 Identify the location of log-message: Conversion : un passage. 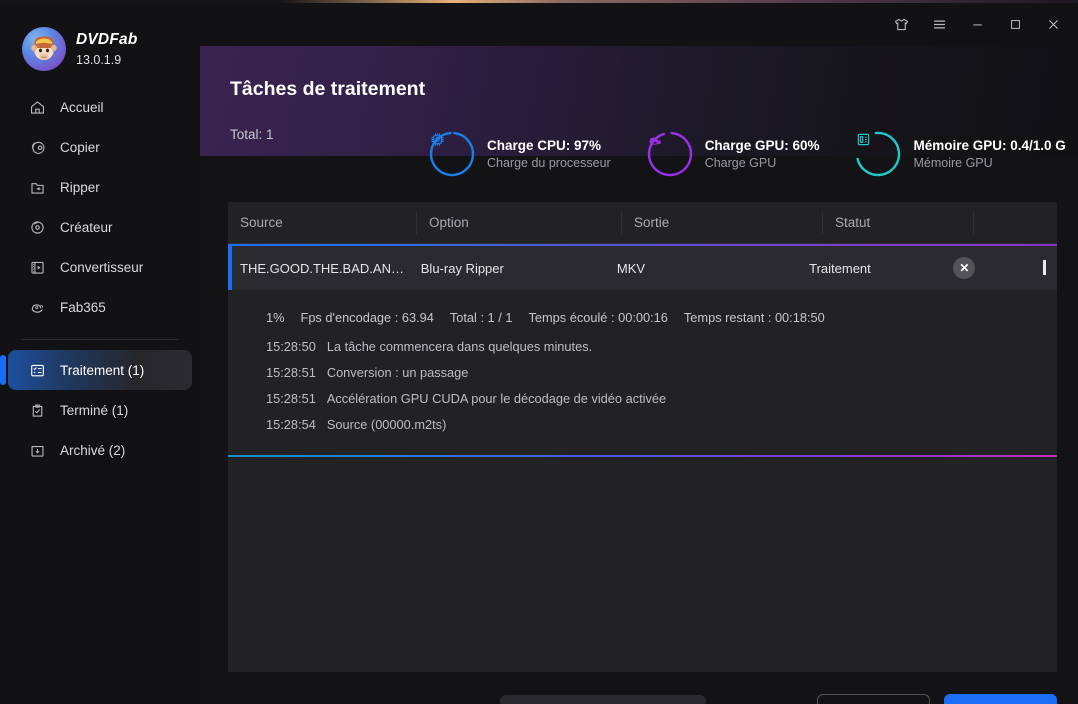
(397, 372).